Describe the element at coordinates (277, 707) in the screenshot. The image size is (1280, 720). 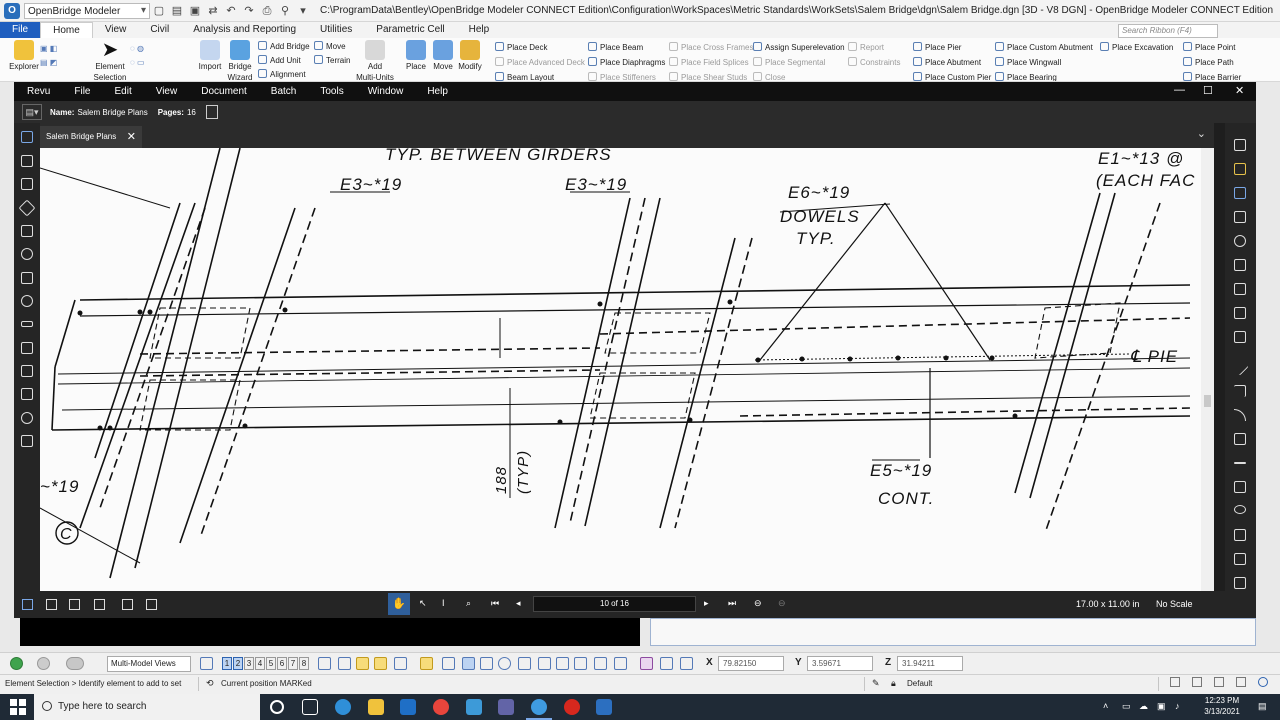
I see `cortana-icon` at that location.